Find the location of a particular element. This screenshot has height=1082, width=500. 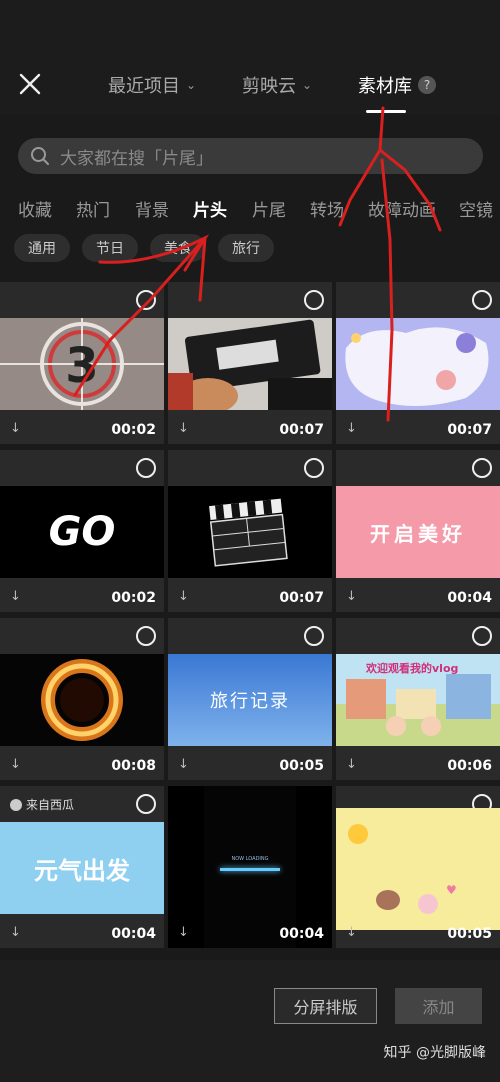

thumbnail-vlog-cartoon: 欢迎观看我的vlog is located at coordinates (418, 700).